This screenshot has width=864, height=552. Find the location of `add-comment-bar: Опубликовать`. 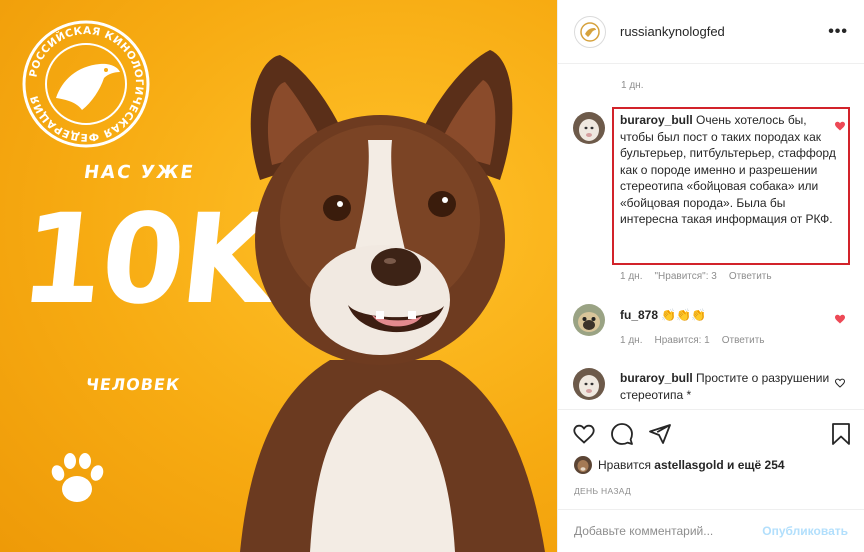

add-comment-bar: Опубликовать is located at coordinates (711, 530).